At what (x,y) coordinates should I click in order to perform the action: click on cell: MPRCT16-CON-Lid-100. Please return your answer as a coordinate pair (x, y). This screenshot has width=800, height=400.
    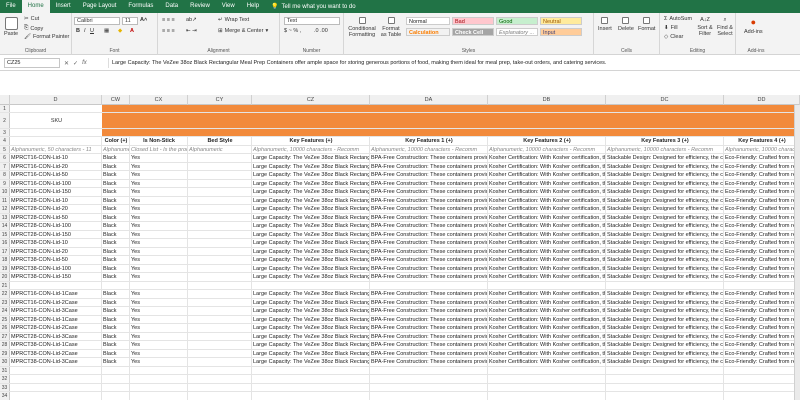
    Looking at the image, I should click on (56, 183).